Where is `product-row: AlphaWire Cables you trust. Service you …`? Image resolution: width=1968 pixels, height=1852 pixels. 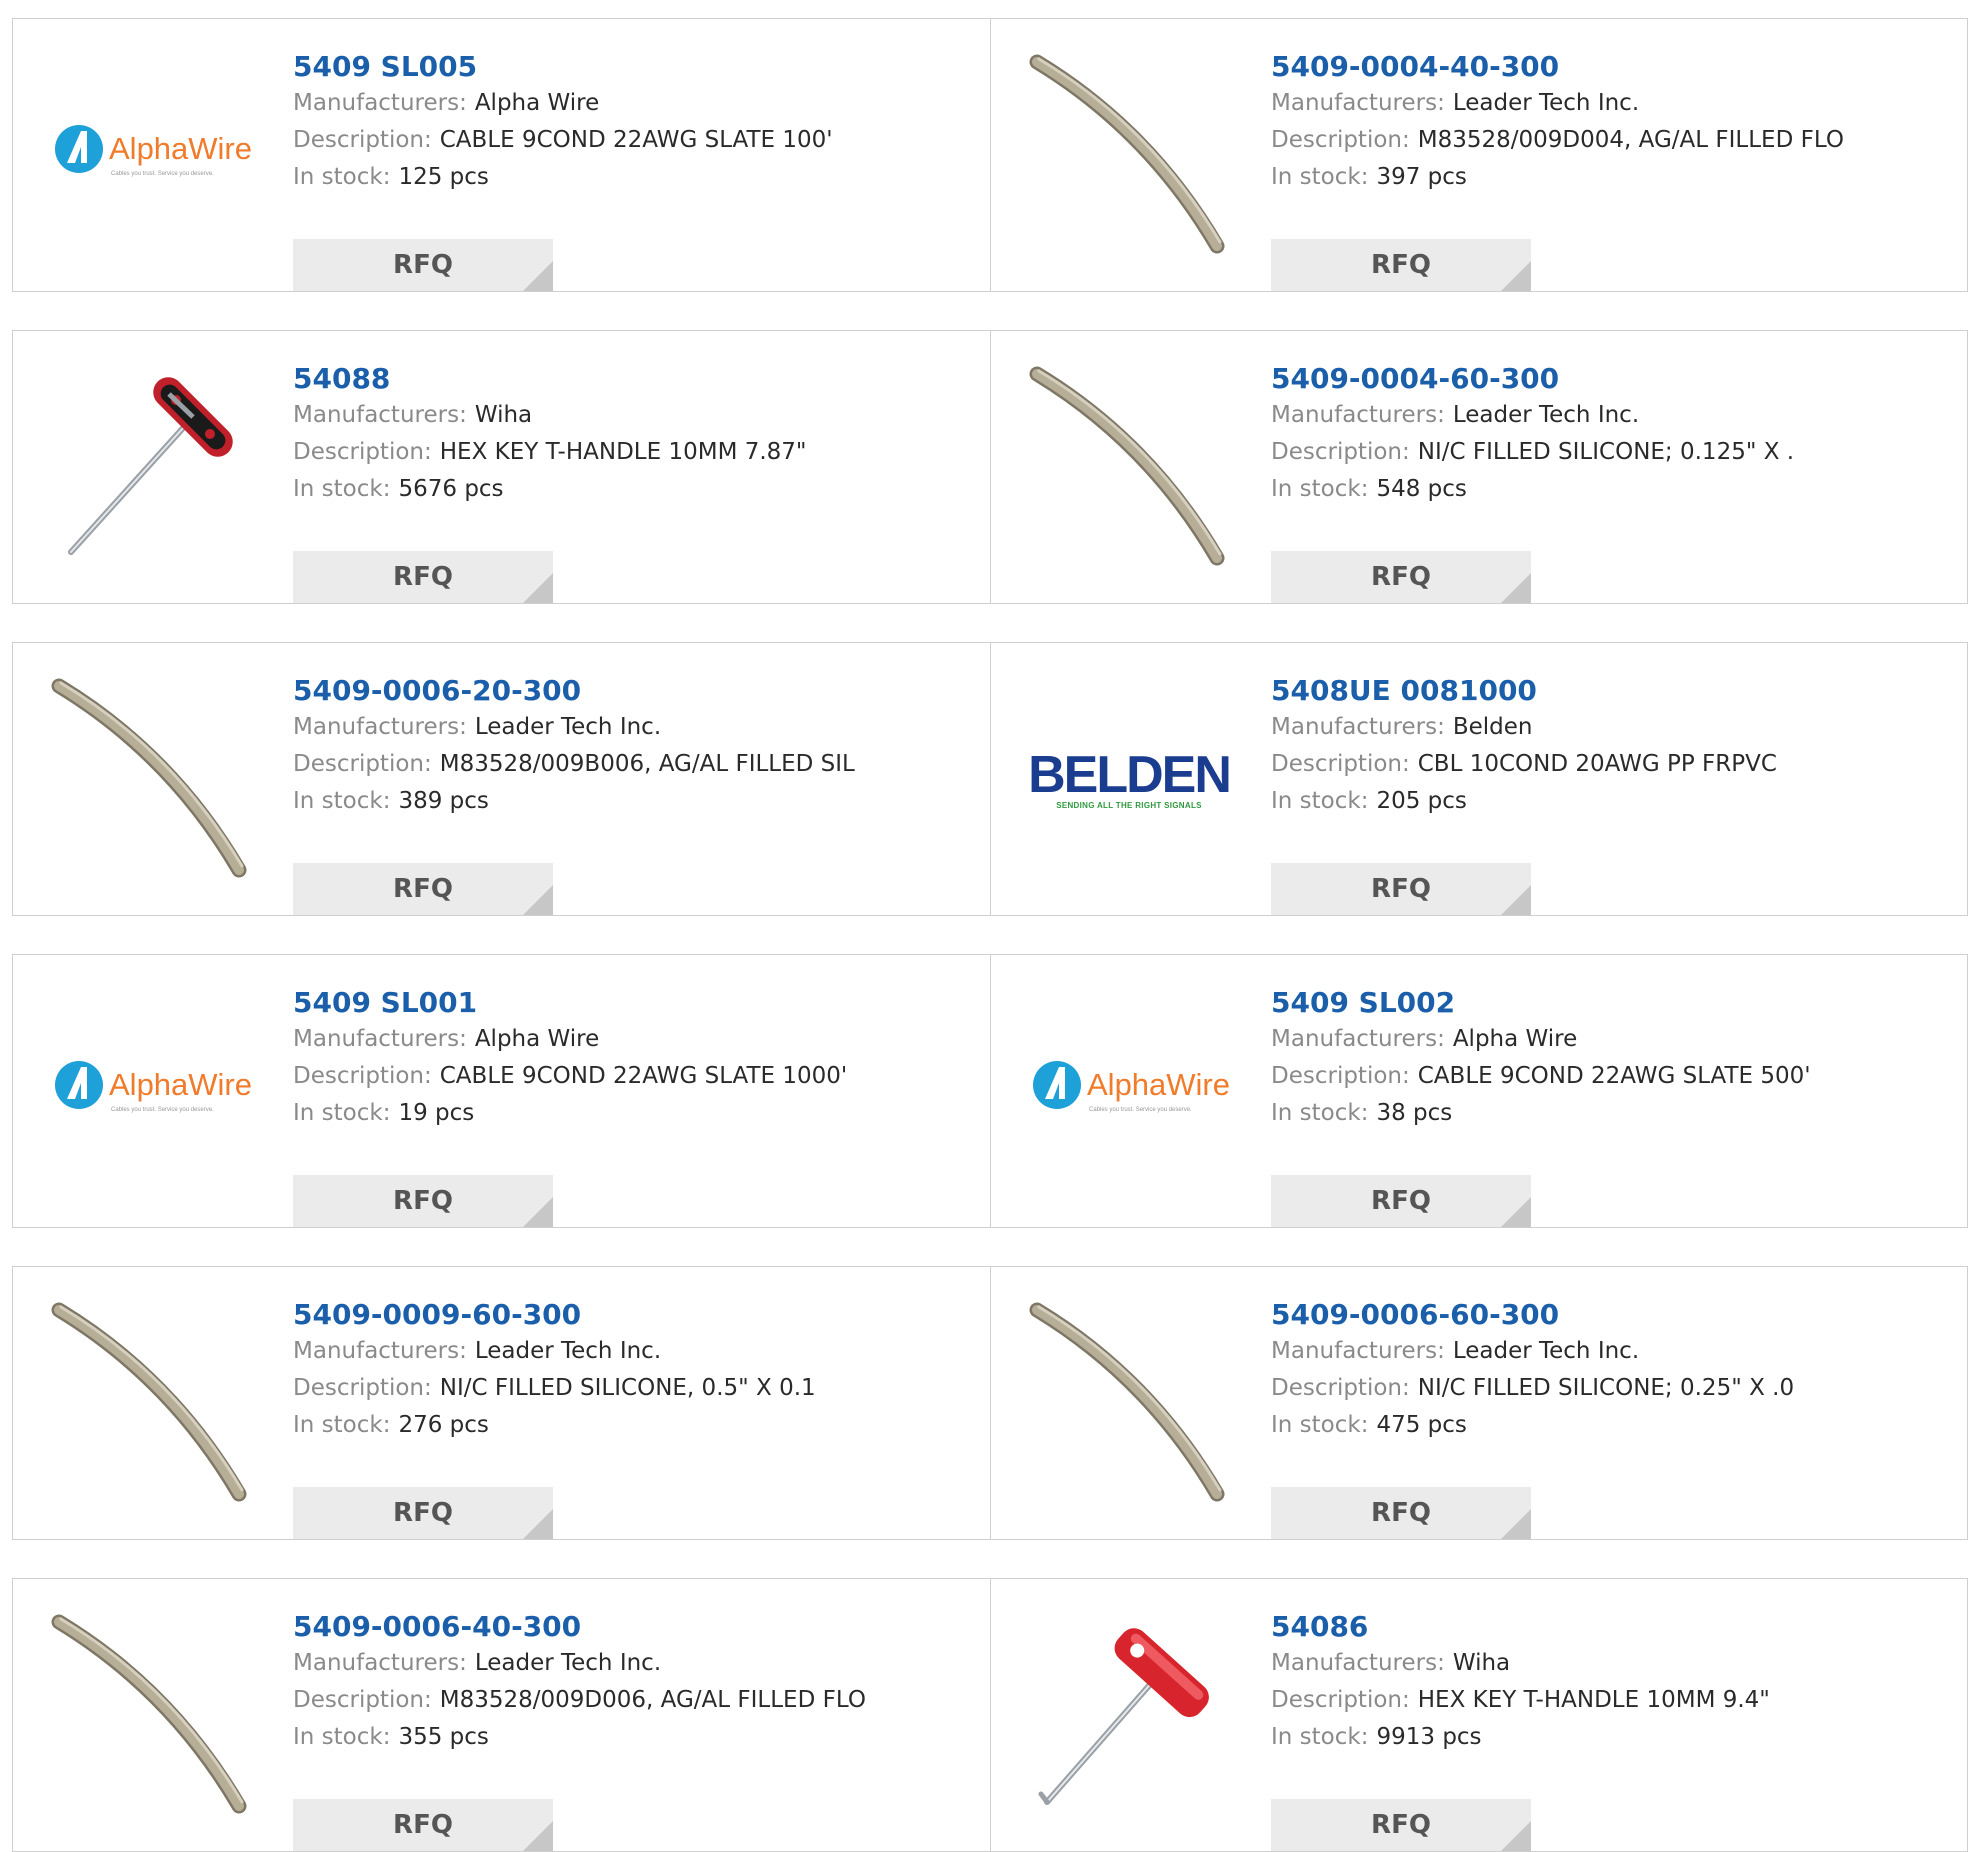 product-row: AlphaWire Cables you trust. Service you … is located at coordinates (990, 155).